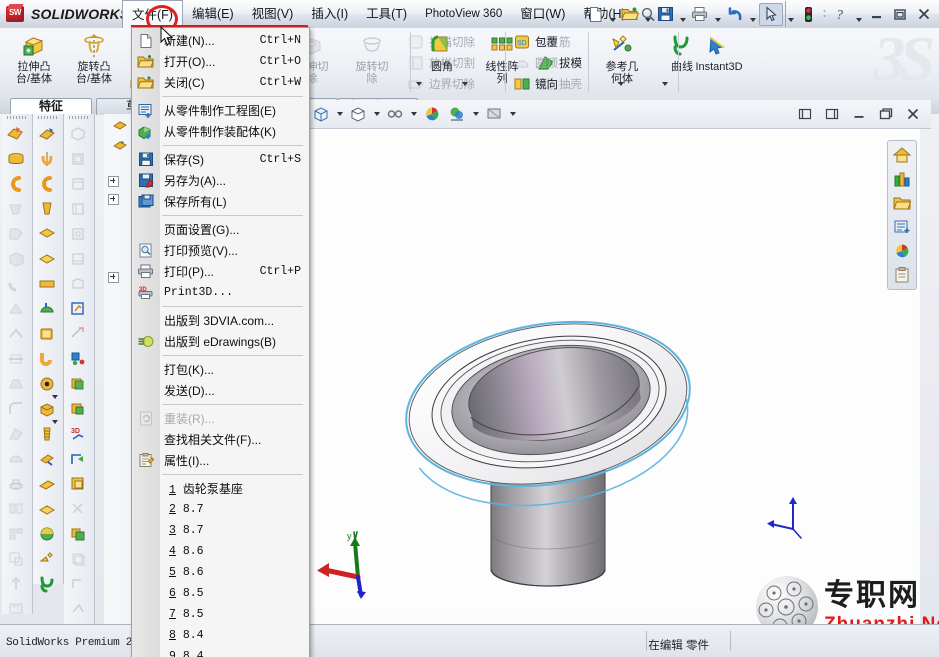  What do you see at coordinates (535, 84) in the screenshot?
I see `mirror-button: 镜向` at bounding box center [535, 84].